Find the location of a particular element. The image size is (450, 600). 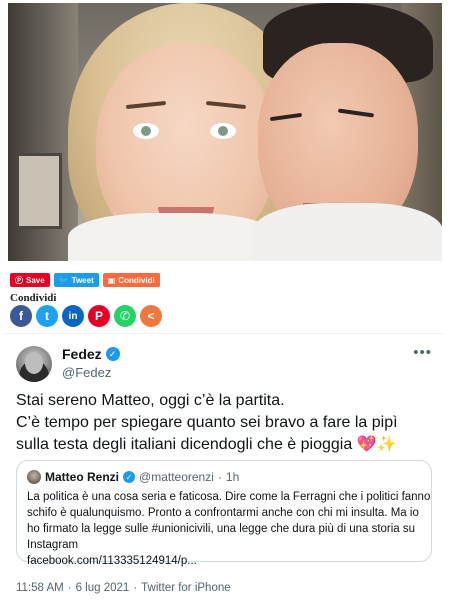

twitter-icon: t is located at coordinates (47, 316).